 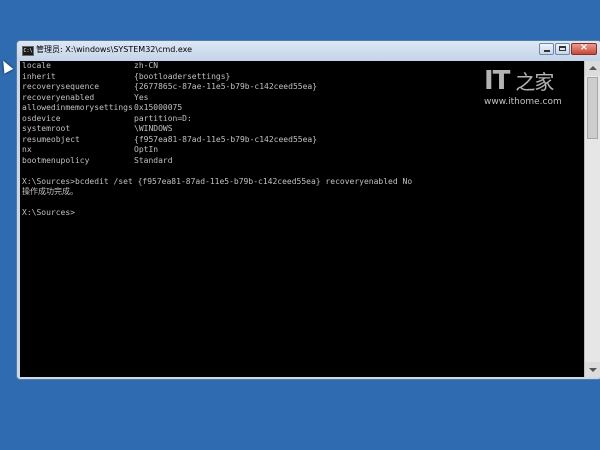 I want to click on ithome-watermark: IT 之家 www.ithome.com, so click(x=534, y=94).